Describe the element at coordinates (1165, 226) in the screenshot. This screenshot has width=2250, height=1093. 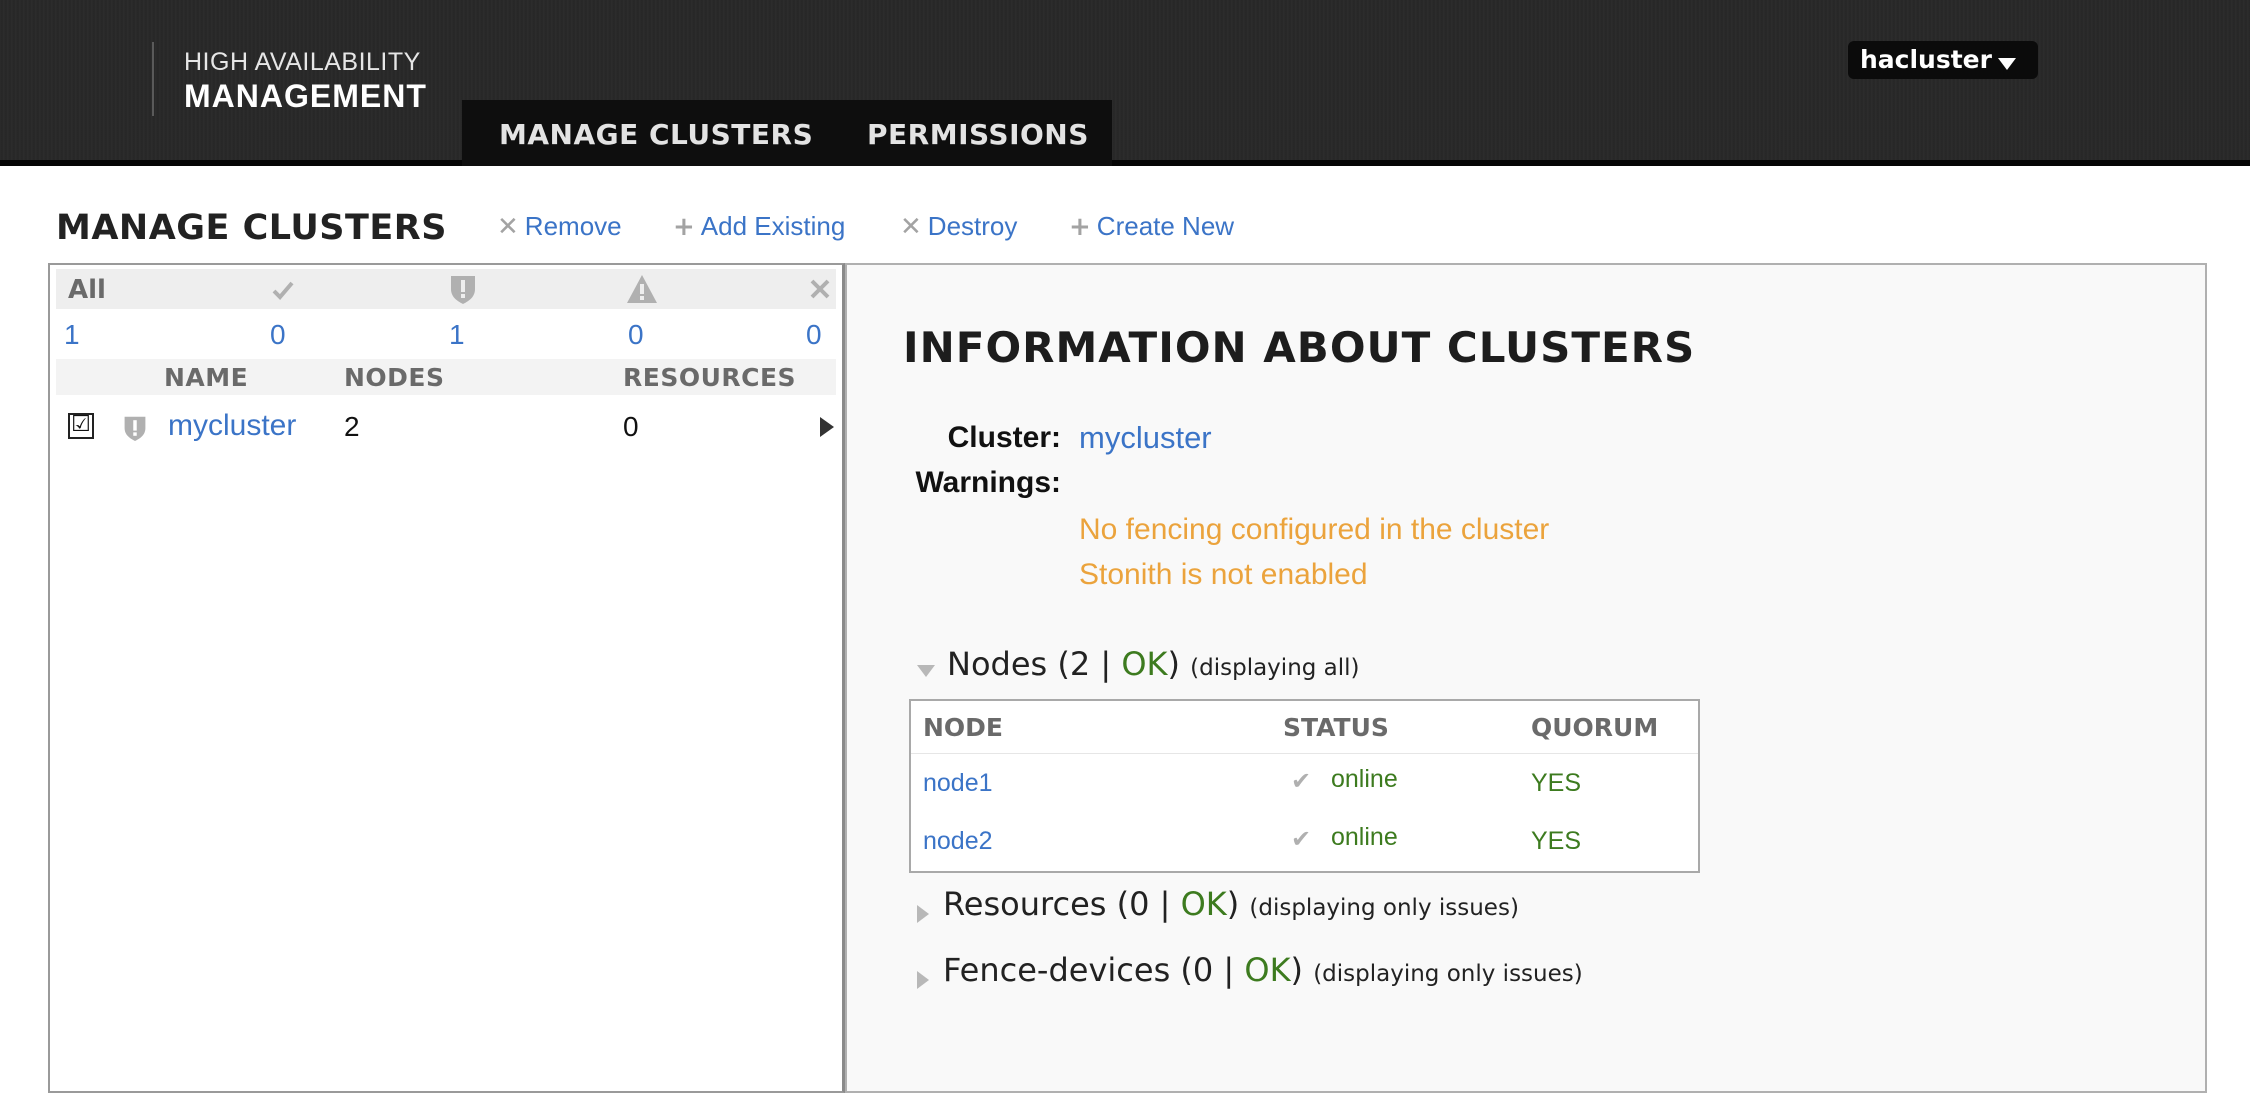
I see `create-new-label: Create New` at that location.